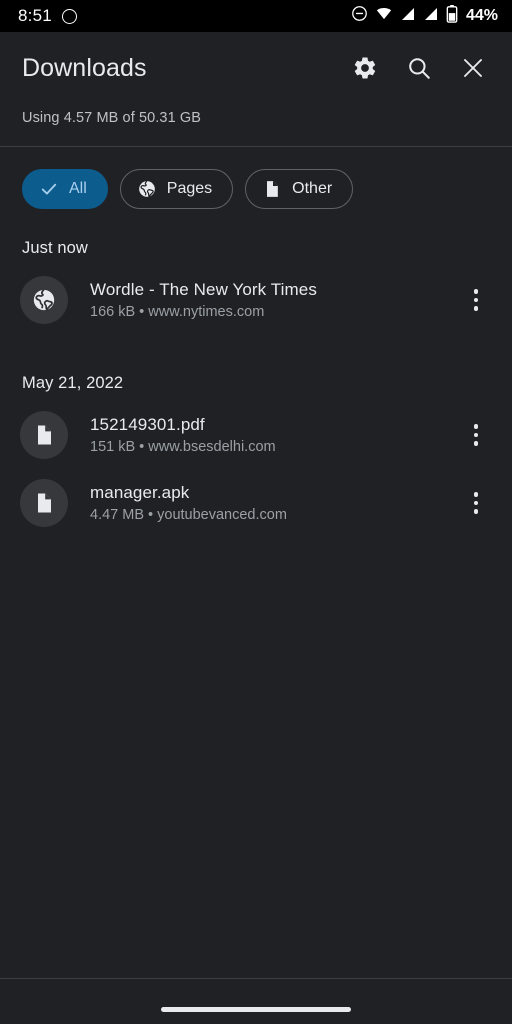 The height and width of the screenshot is (1024, 512). What do you see at coordinates (177, 312) in the screenshot?
I see `download-item-subtitle: 166 kB • www.nytimes.com` at bounding box center [177, 312].